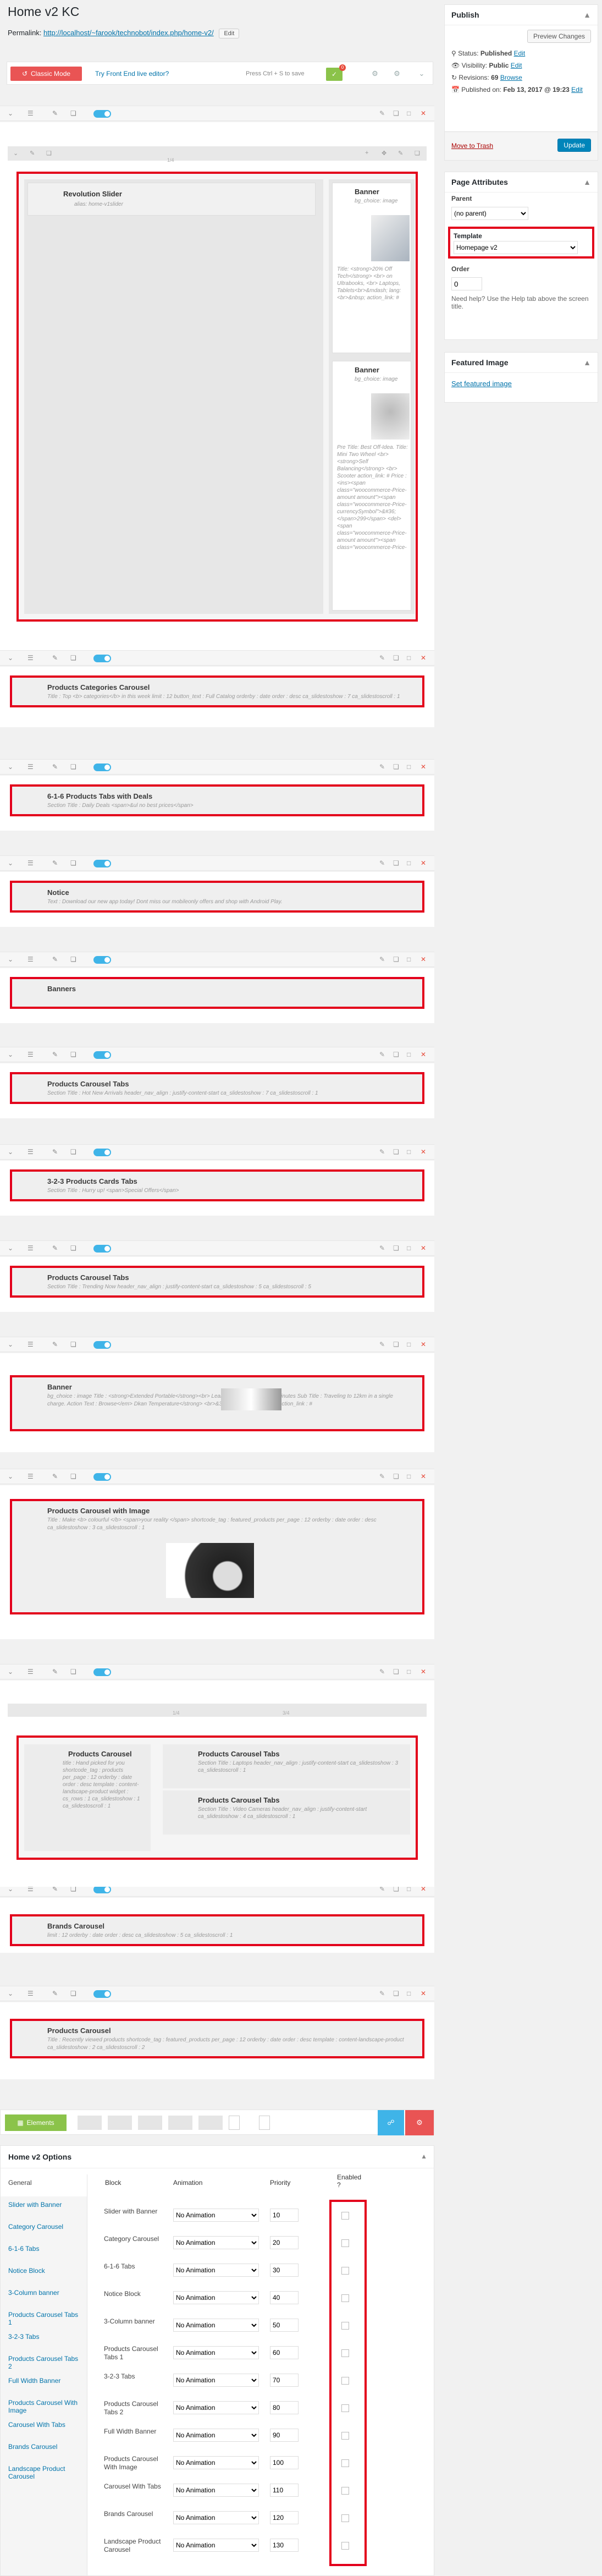  What do you see at coordinates (44, 2361) in the screenshot?
I see `options-tab: Products Carousel Tabs 2` at bounding box center [44, 2361].